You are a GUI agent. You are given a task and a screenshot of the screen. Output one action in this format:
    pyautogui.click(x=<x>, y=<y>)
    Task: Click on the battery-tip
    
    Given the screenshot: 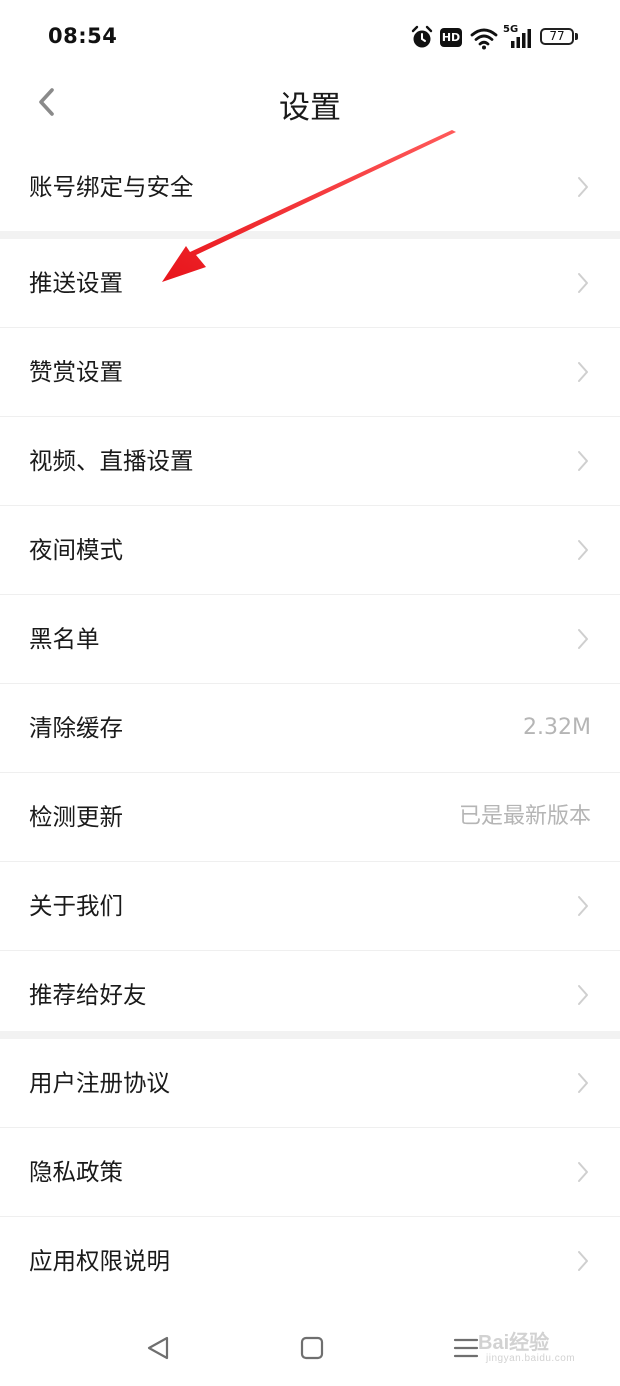 What is the action you would take?
    pyautogui.click(x=576, y=36)
    